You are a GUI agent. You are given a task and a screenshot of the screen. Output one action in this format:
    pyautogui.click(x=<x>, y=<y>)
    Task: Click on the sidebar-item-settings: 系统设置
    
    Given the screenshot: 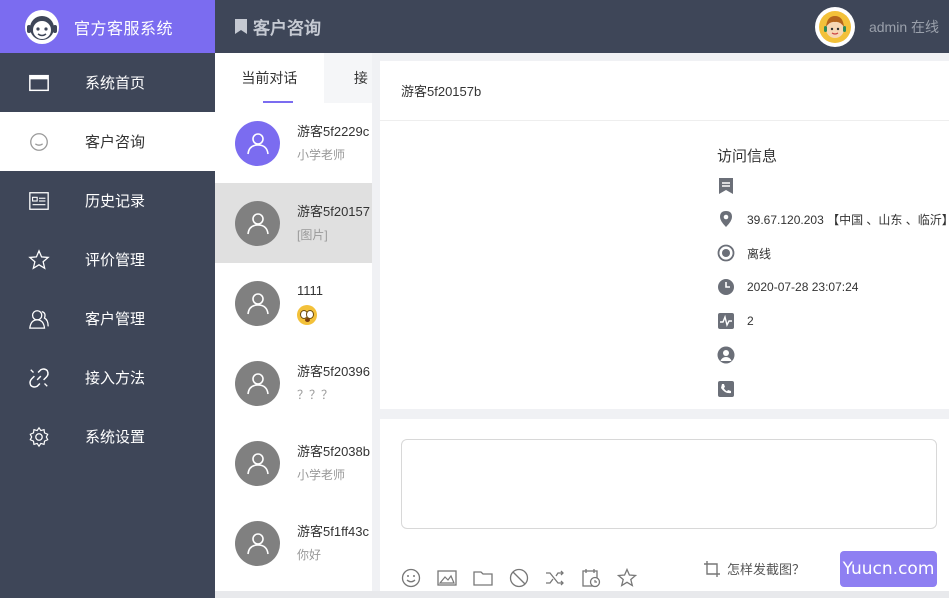 What is the action you would take?
    pyautogui.click(x=107, y=436)
    